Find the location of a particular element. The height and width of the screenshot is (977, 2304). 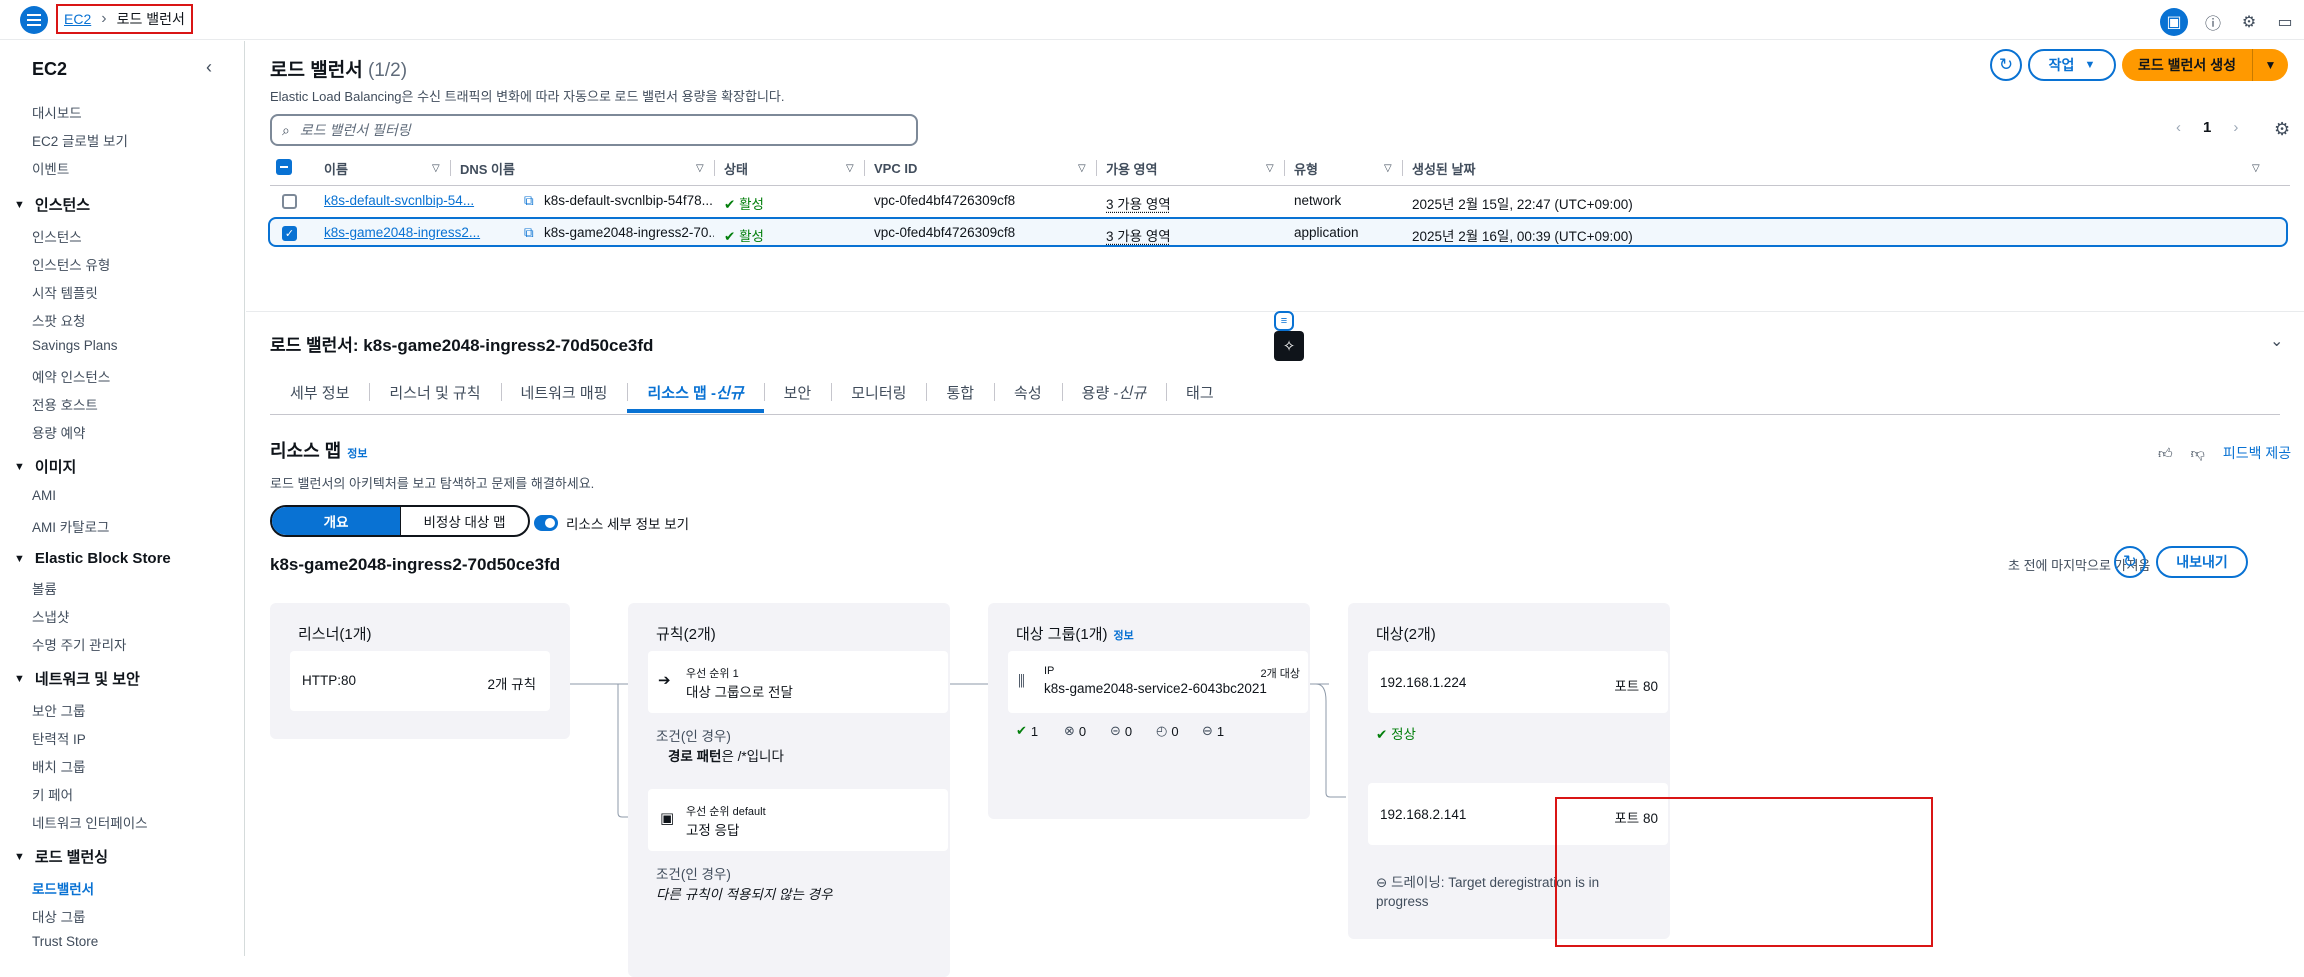

sidebar-item: 대시보드 is located at coordinates (122, 111).